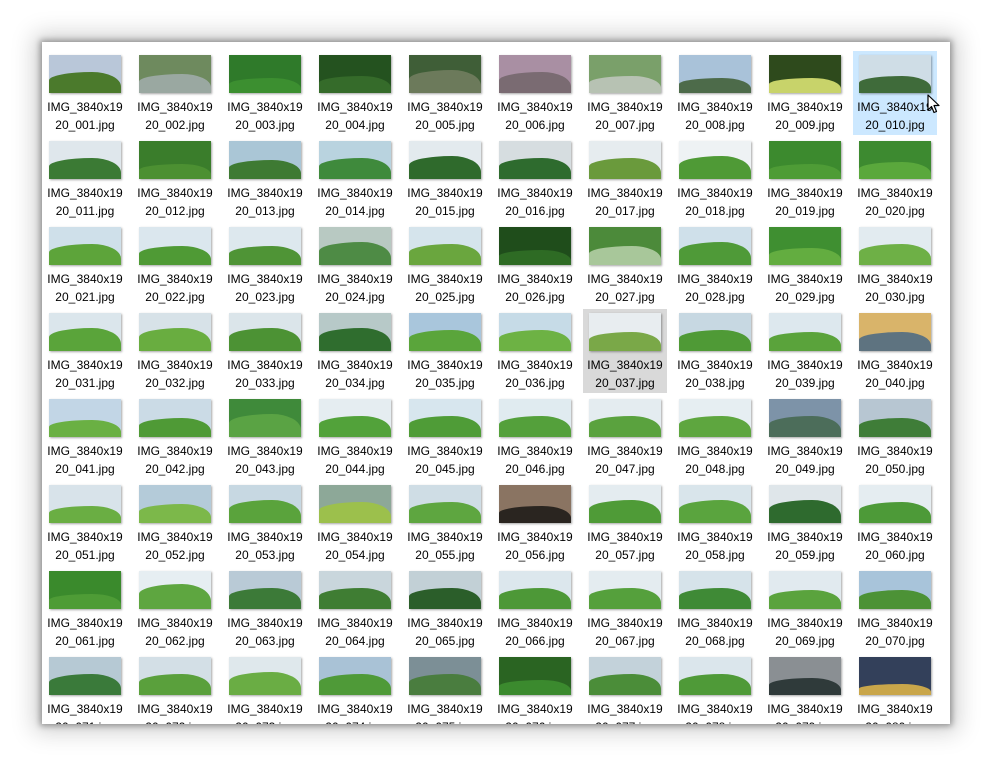 This screenshot has width=992, height=766. I want to click on file-item: IMG_3840x1920_030.jpg, so click(895, 265).